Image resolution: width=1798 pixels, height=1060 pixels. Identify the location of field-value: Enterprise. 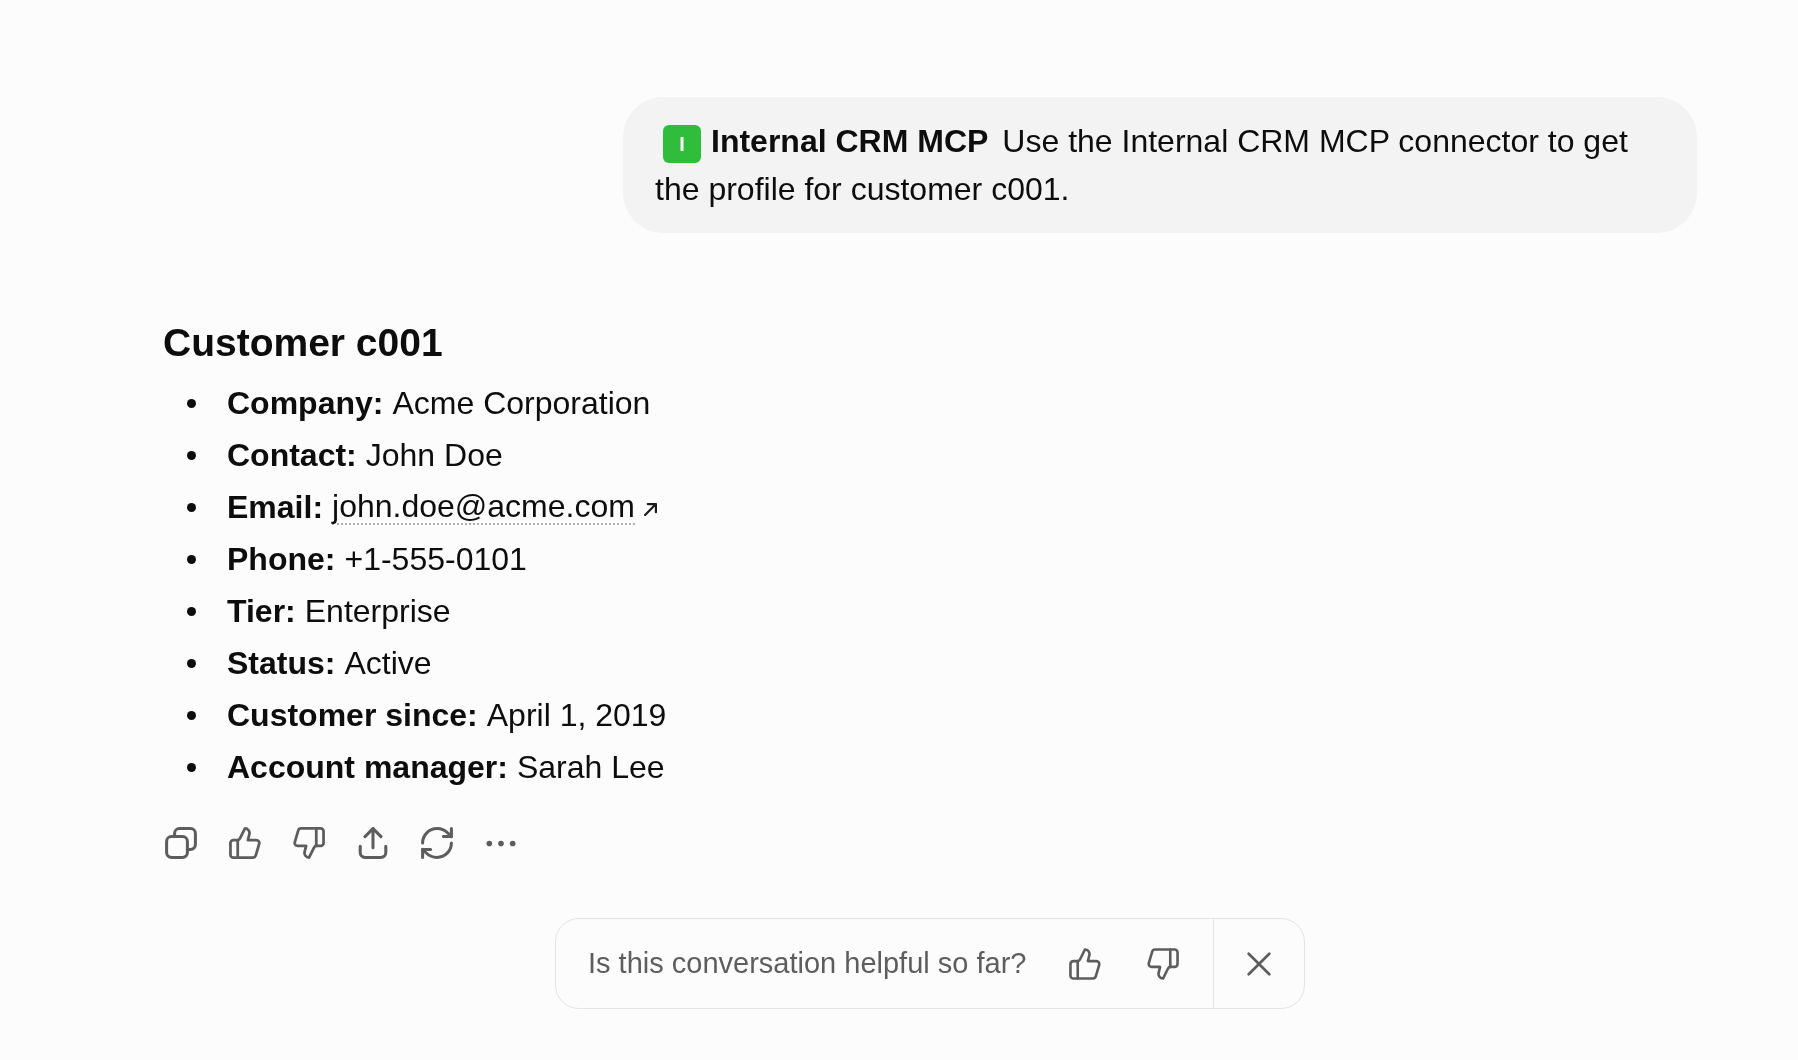
(377, 611).